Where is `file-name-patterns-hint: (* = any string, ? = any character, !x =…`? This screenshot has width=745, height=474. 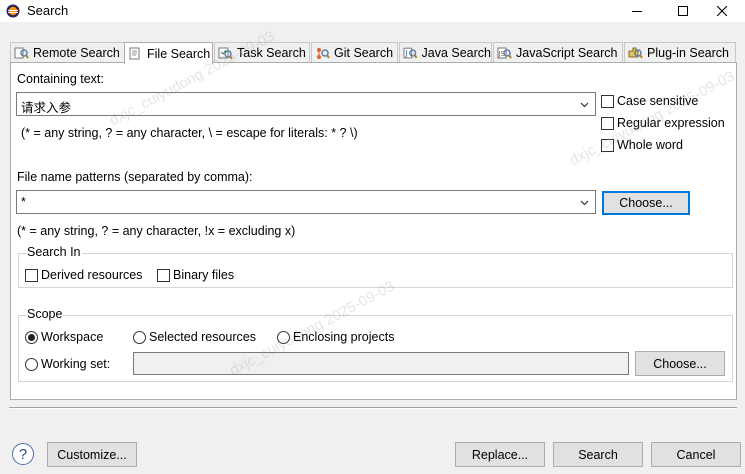
file-name-patterns-hint: (* = any string, ? = any character, !x =… is located at coordinates (156, 231).